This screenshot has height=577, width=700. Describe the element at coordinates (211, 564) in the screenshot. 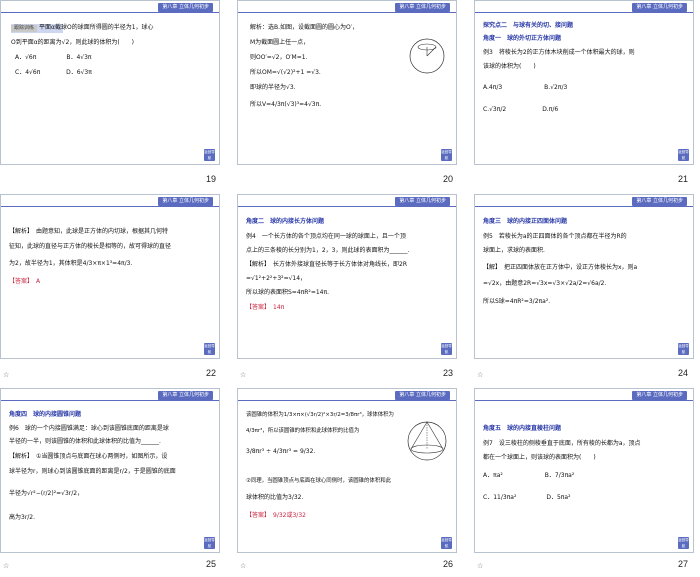

I see `slide-number: 25` at that location.